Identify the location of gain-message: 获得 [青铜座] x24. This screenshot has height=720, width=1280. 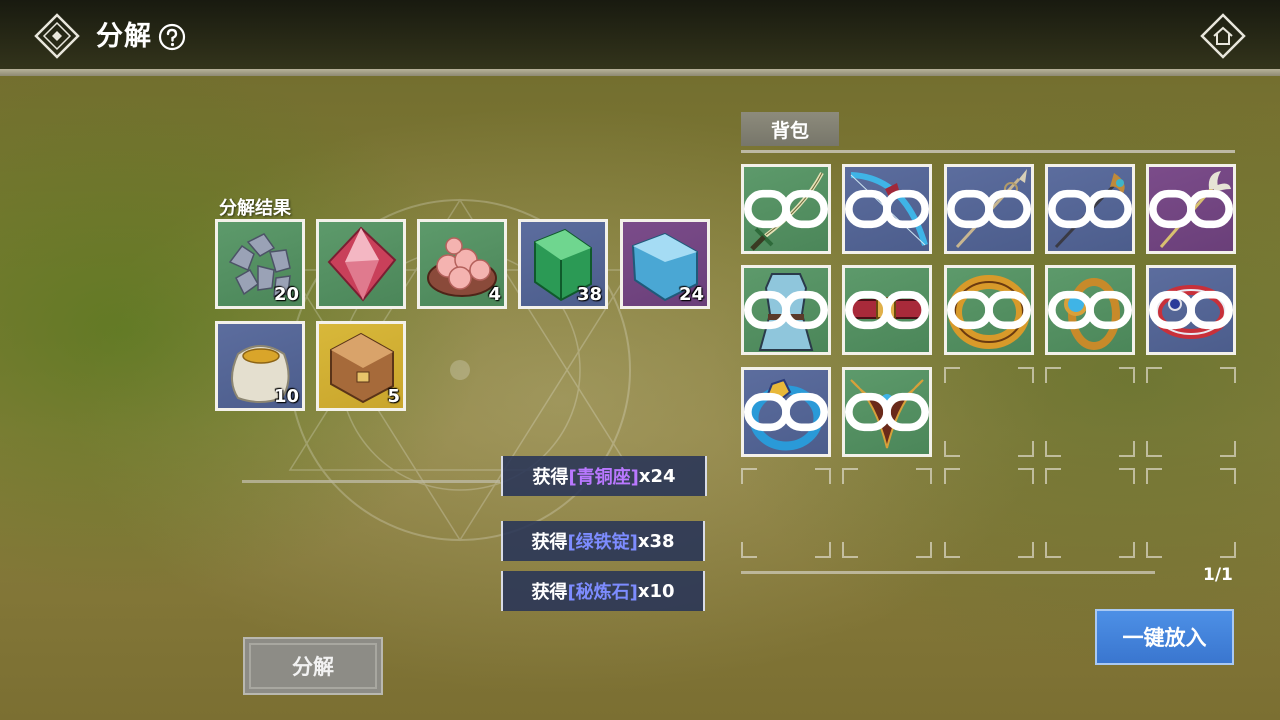
(604, 476).